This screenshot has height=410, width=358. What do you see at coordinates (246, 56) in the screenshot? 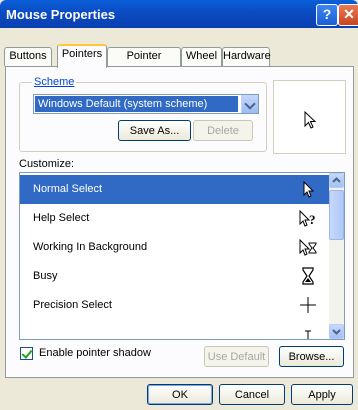
I see `tab-hardware: Hardware` at bounding box center [246, 56].